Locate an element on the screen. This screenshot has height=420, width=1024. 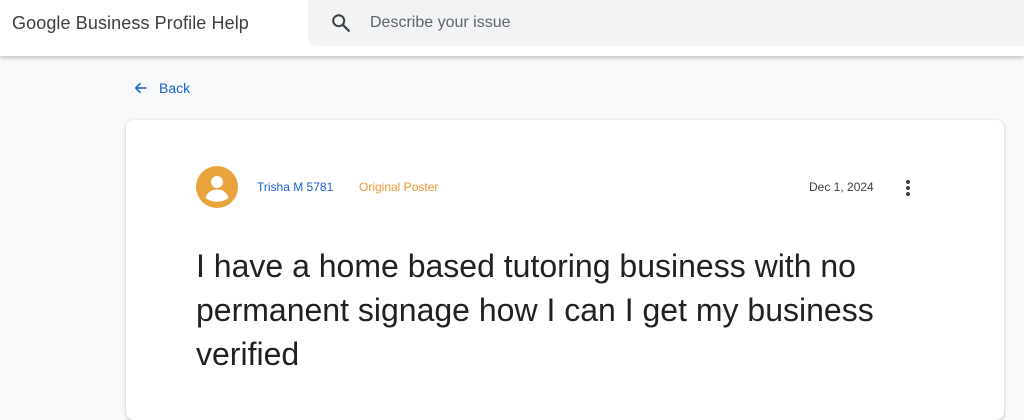
more-vertical-icon is located at coordinates (908, 188).